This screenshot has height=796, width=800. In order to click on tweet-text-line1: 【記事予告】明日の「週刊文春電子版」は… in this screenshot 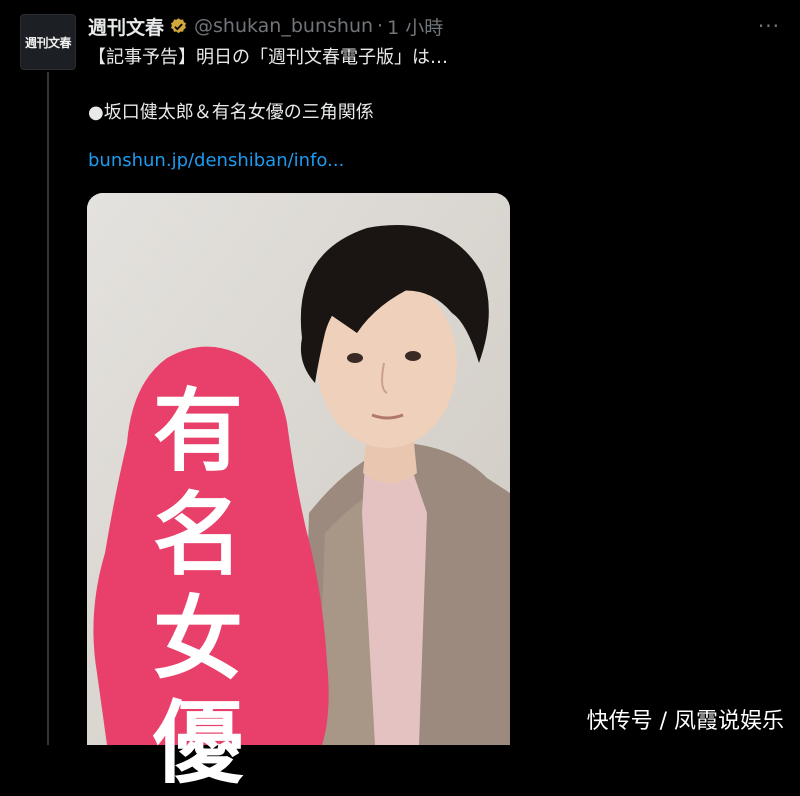, I will do `click(268, 57)`.